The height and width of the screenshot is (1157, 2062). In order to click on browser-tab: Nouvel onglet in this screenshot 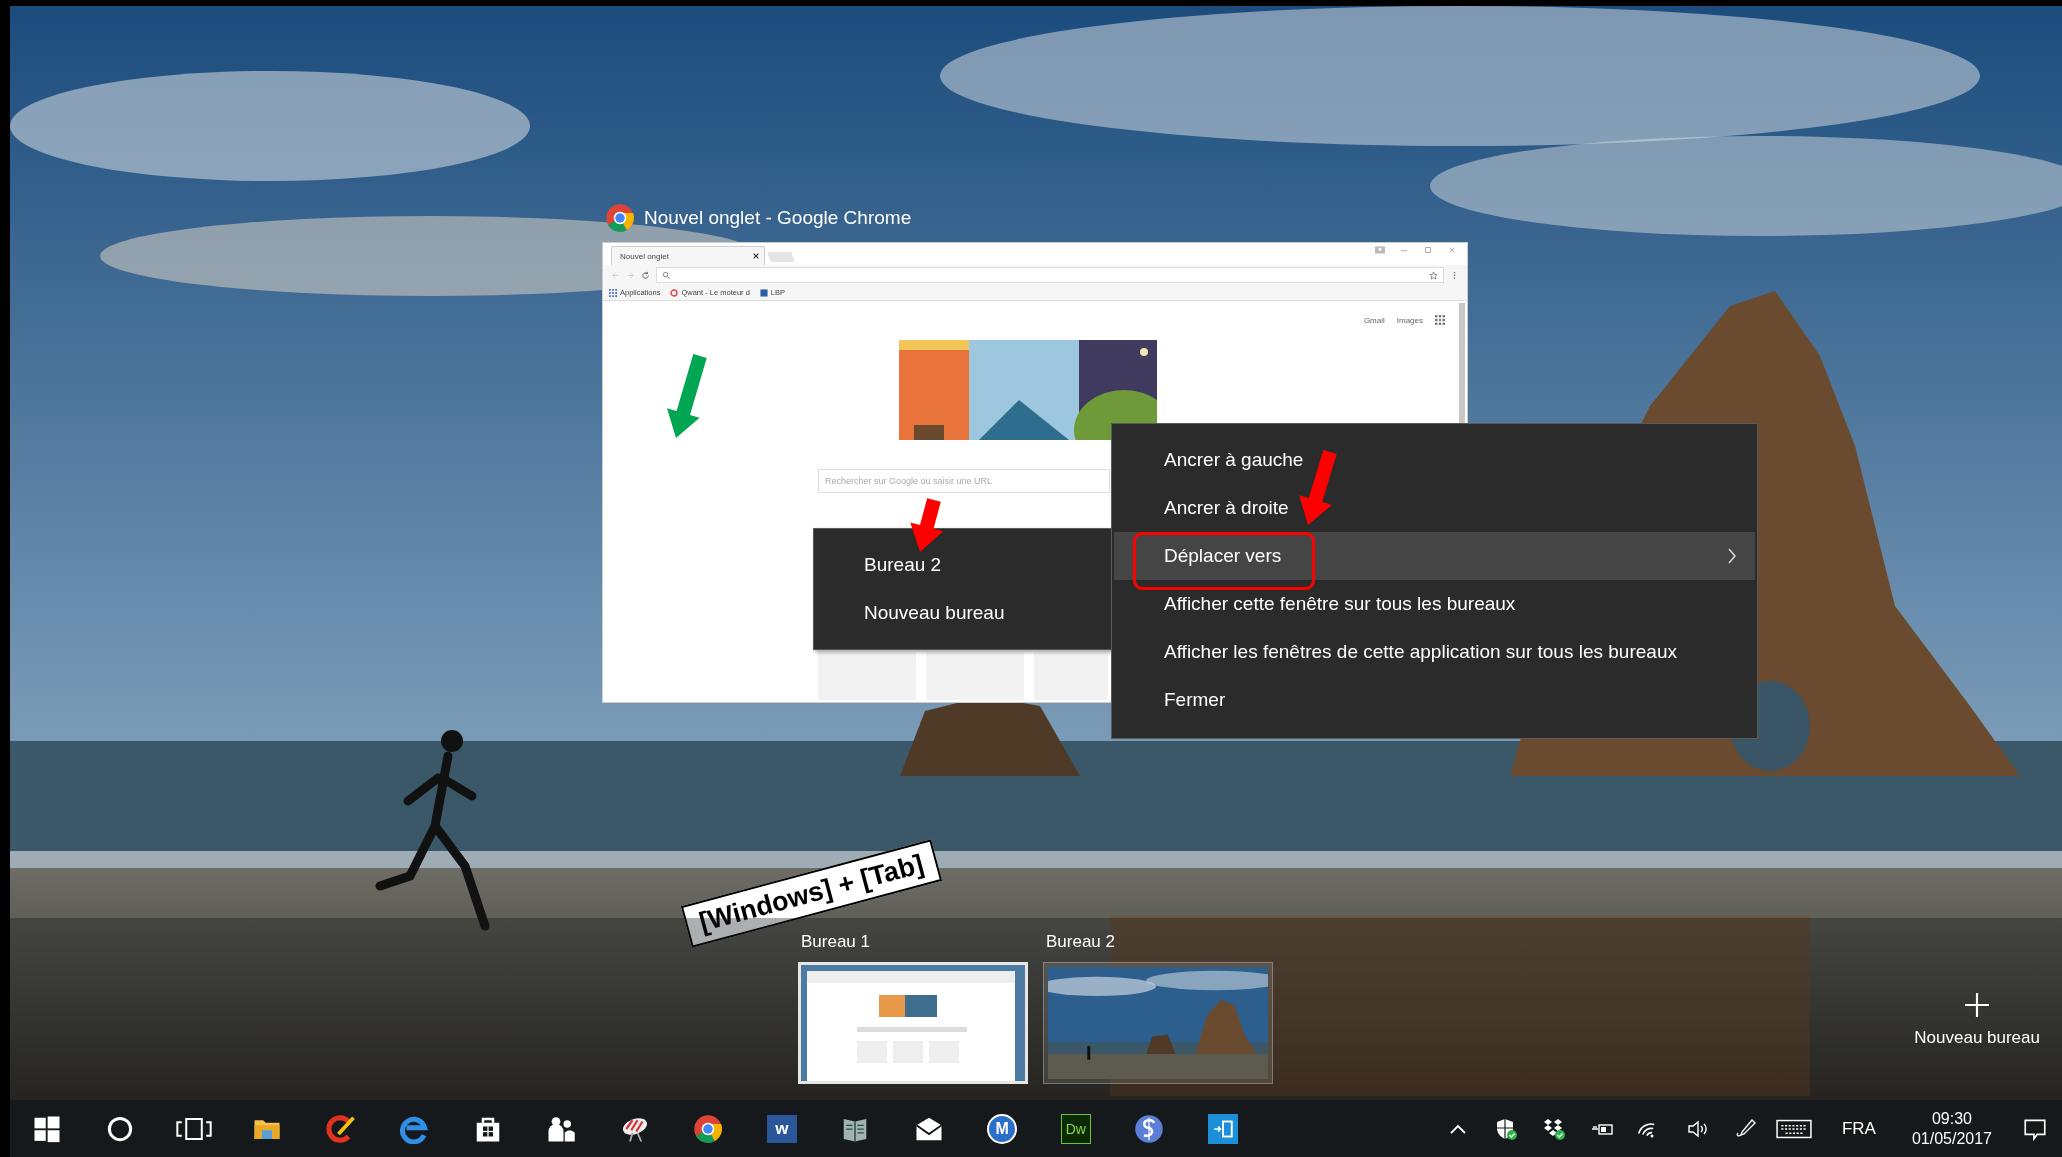, I will do `click(688, 255)`.